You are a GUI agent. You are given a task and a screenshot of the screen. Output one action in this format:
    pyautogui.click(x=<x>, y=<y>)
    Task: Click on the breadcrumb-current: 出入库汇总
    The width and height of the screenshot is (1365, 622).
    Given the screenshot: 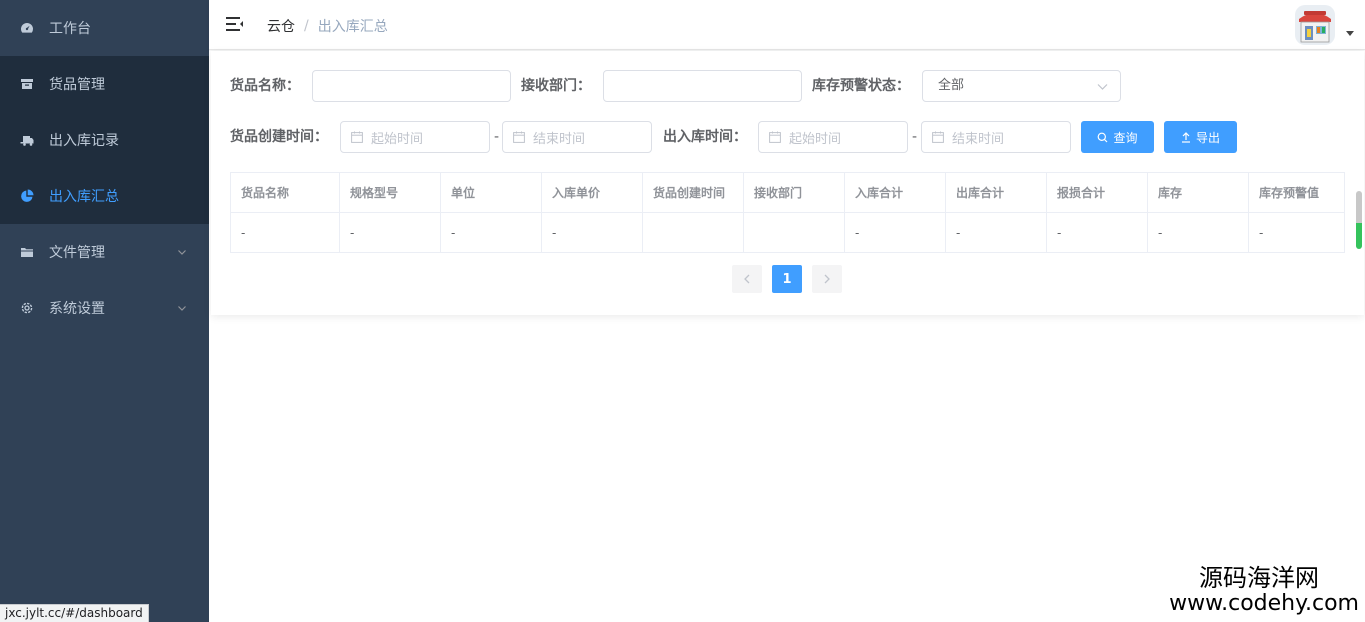 What is the action you would take?
    pyautogui.click(x=352, y=27)
    